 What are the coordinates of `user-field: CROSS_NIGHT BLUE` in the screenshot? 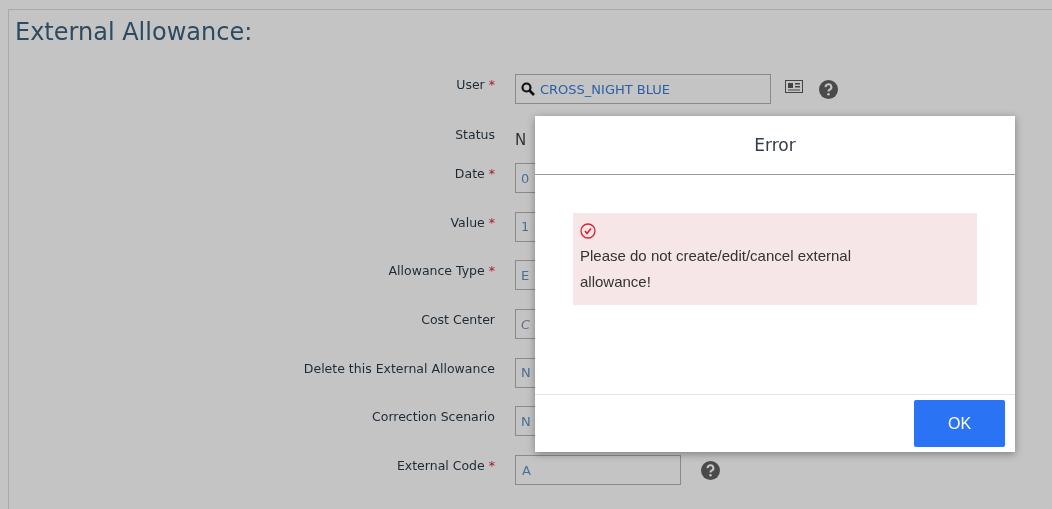 It's located at (643, 89).